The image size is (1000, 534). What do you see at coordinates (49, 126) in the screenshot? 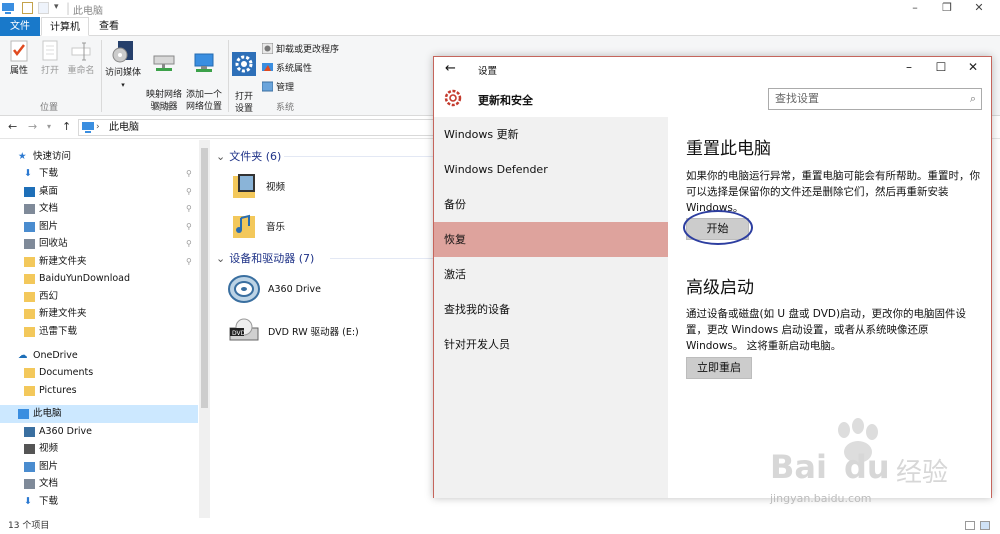
I see `recent-dropdown-icon: ▾` at bounding box center [49, 126].